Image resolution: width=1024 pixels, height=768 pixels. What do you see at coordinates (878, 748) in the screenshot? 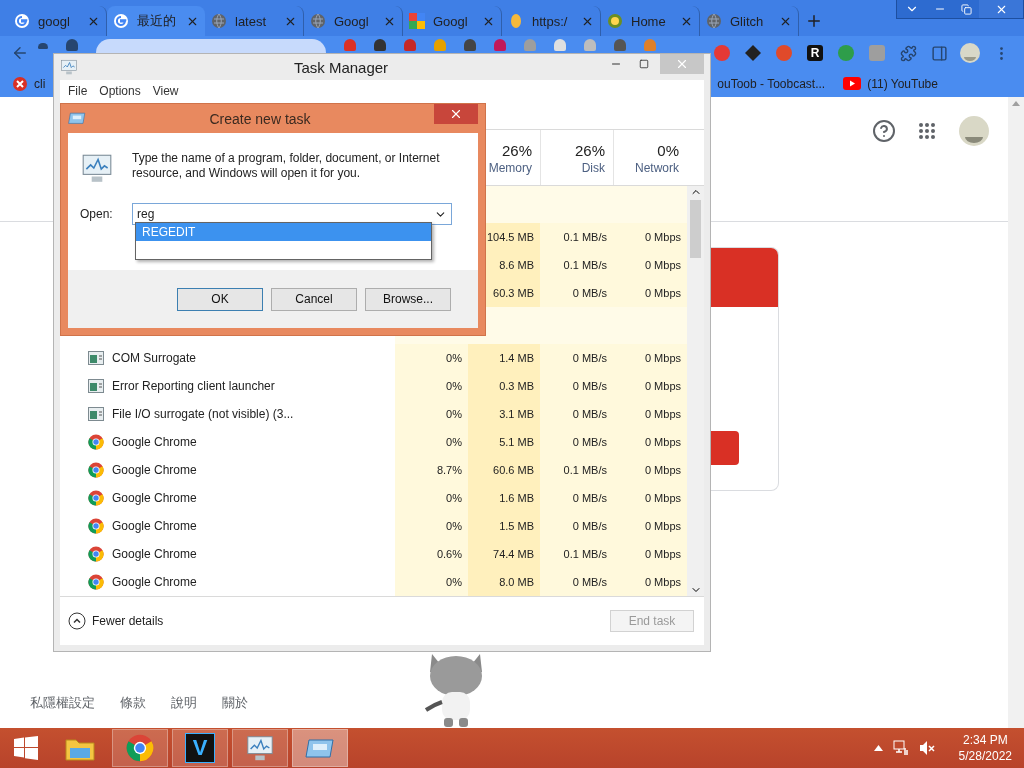
I see `show-hidden-icon` at bounding box center [878, 748].